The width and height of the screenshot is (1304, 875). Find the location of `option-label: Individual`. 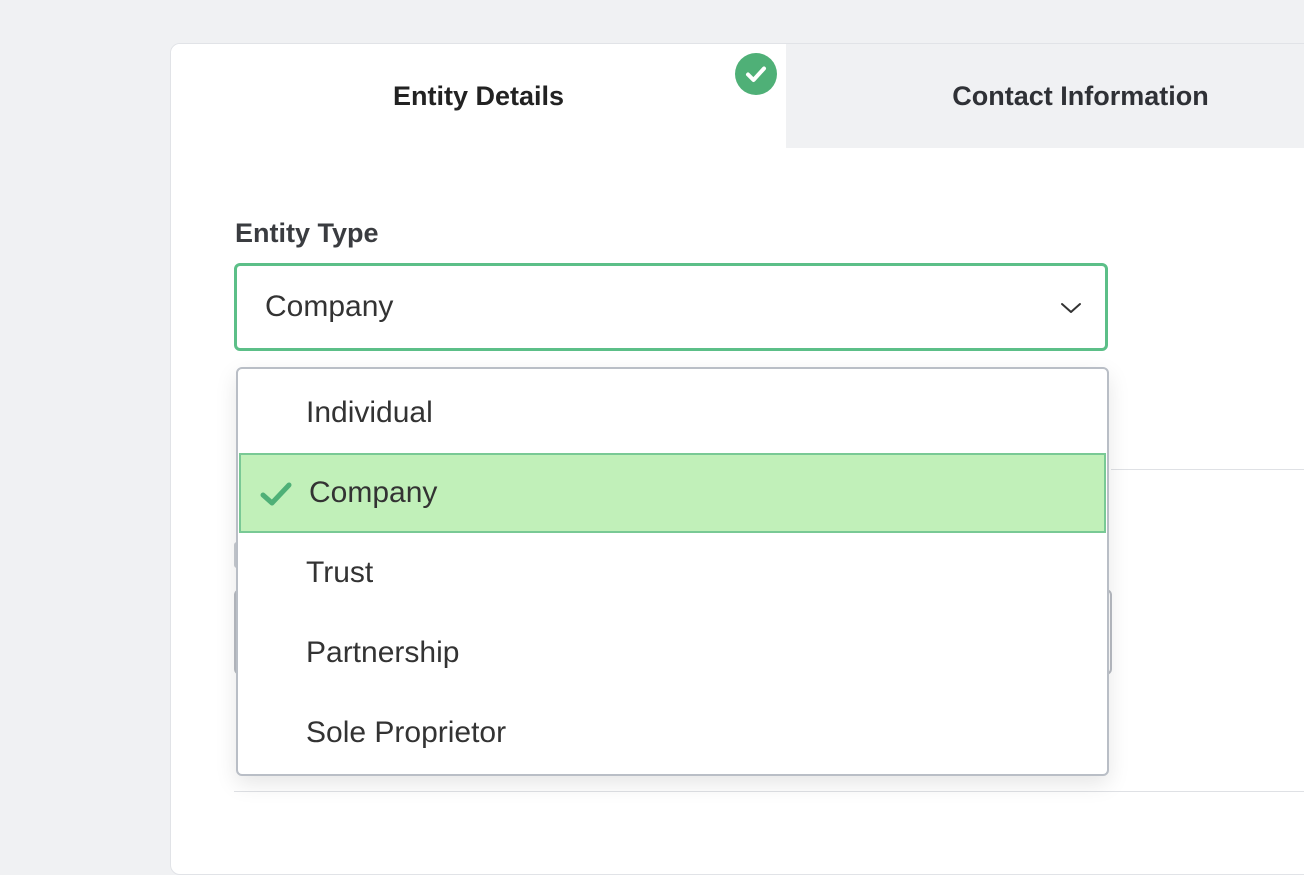

option-label: Individual is located at coordinates (369, 412).